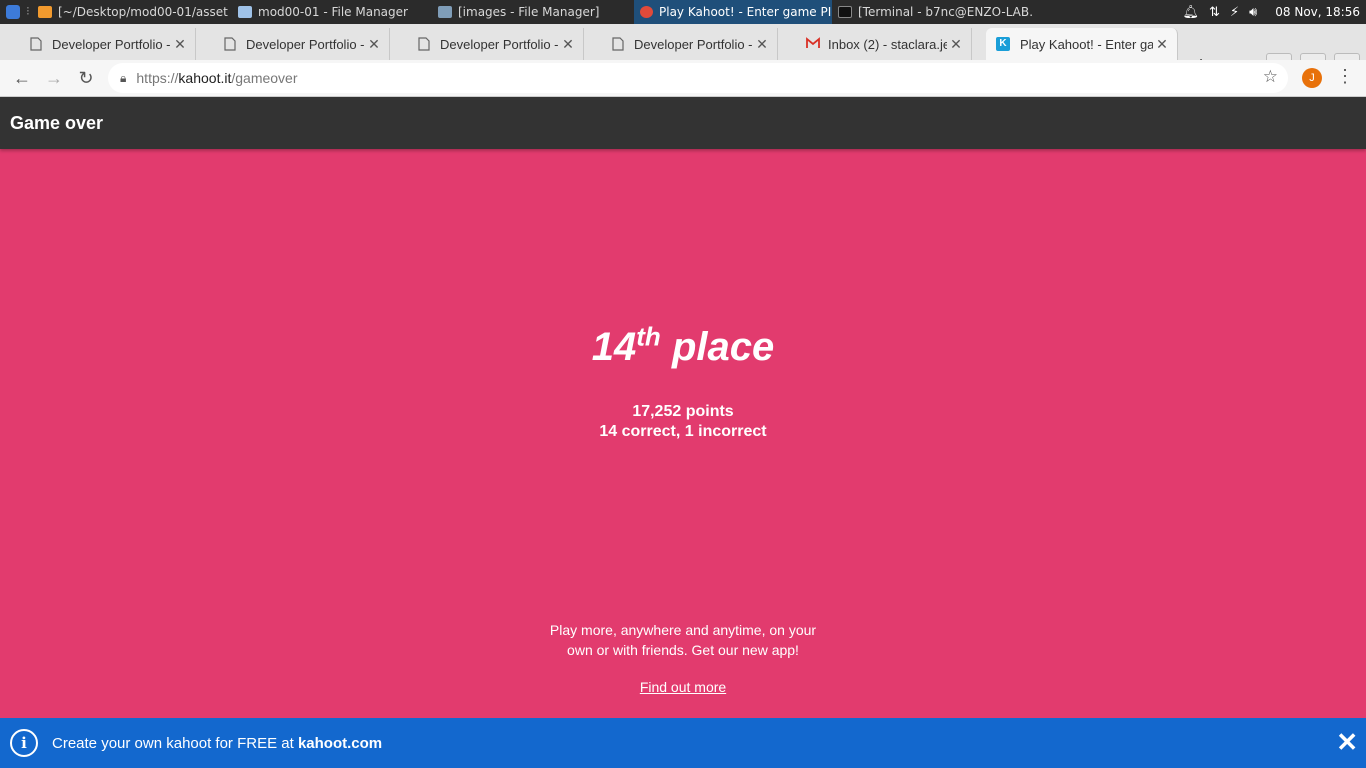 This screenshot has width=1366, height=768. I want to click on answer-tally: 14 correct, 1 incorrect, so click(683, 431).